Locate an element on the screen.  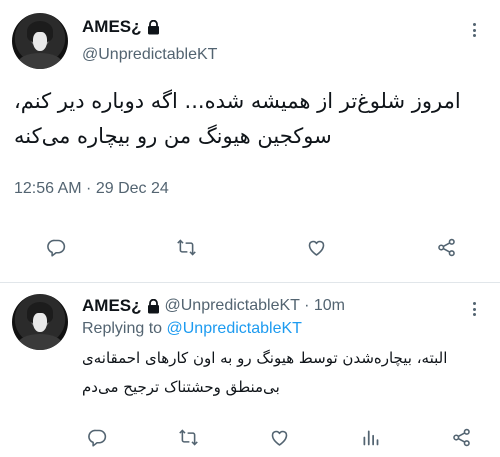
replying-to-handle: @UnpredictableKT is located at coordinates (234, 328).